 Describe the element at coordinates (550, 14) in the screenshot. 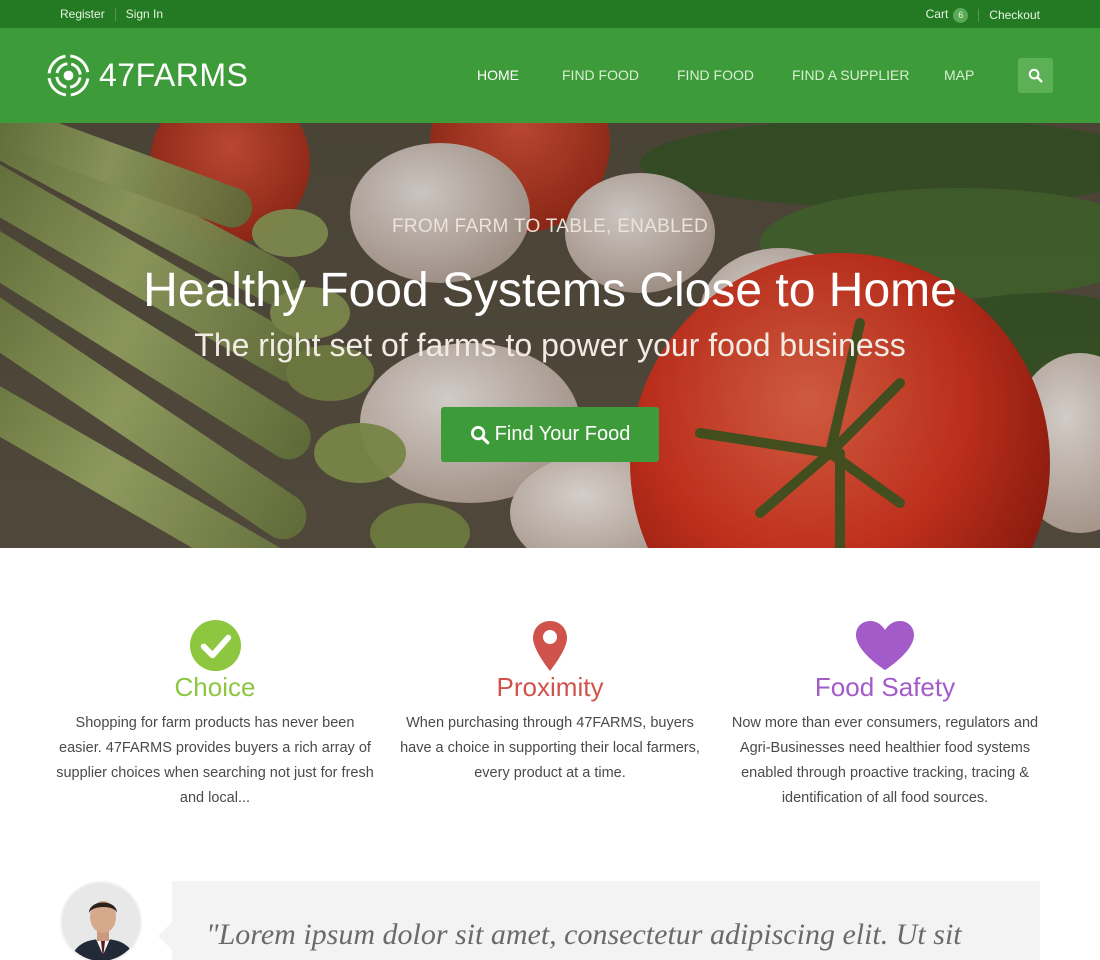

I see `top-utility-bar: Register Sign In Cart 6 Checkout` at that location.